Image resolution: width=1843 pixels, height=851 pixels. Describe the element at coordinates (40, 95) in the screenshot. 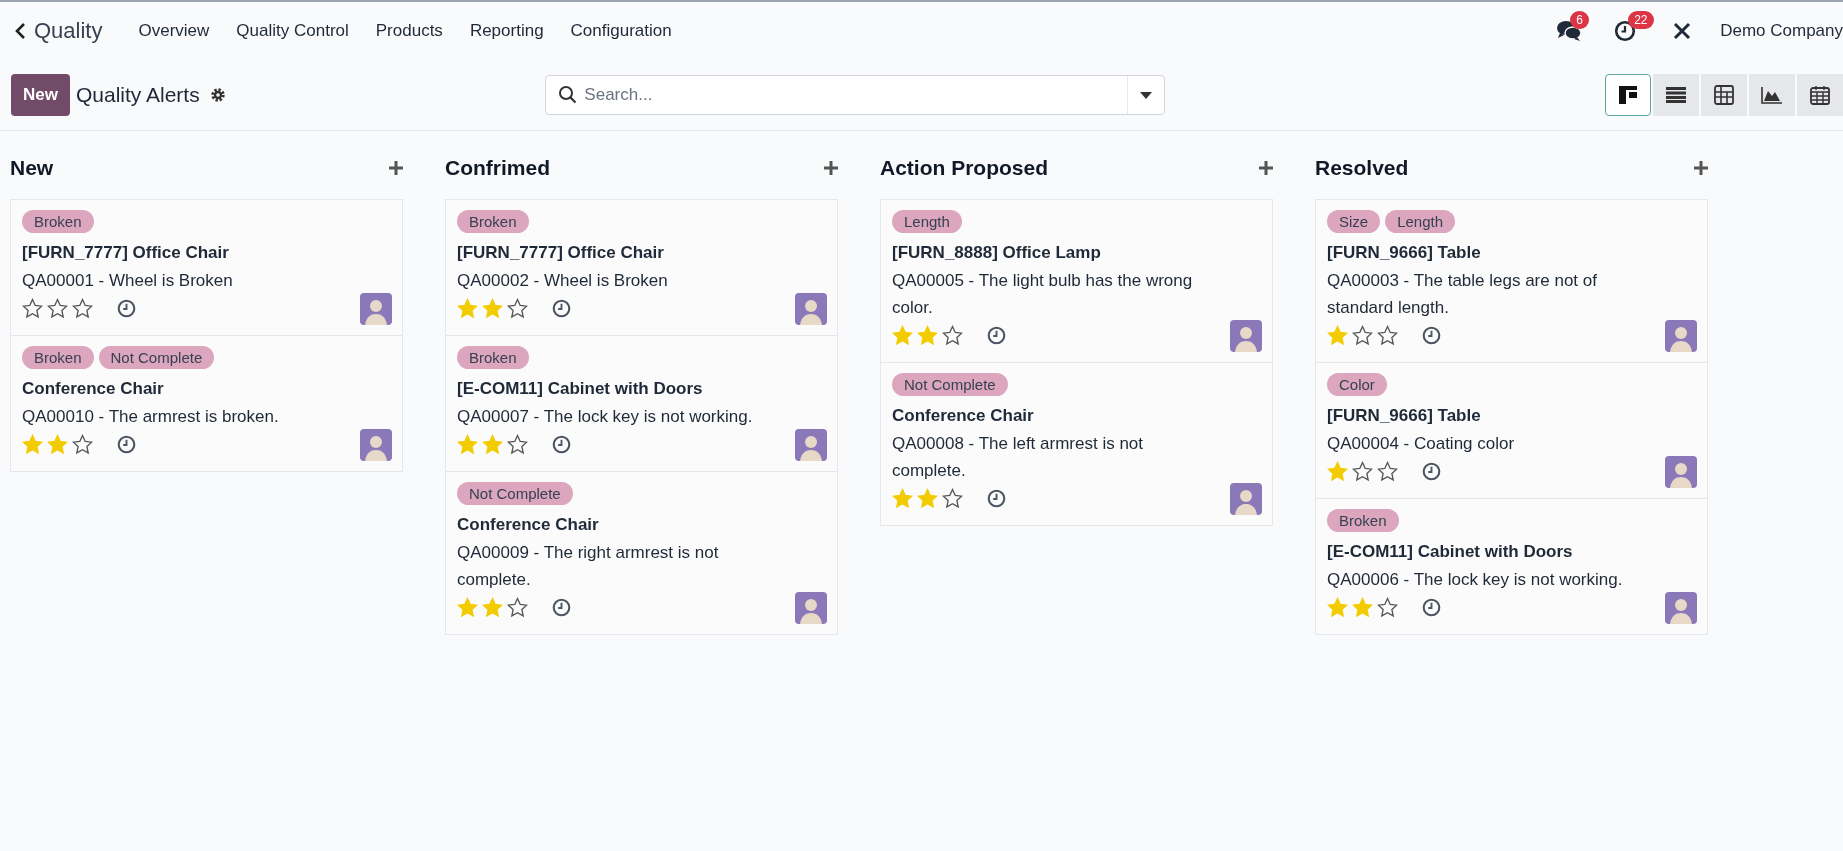

I see `new-button: New` at that location.